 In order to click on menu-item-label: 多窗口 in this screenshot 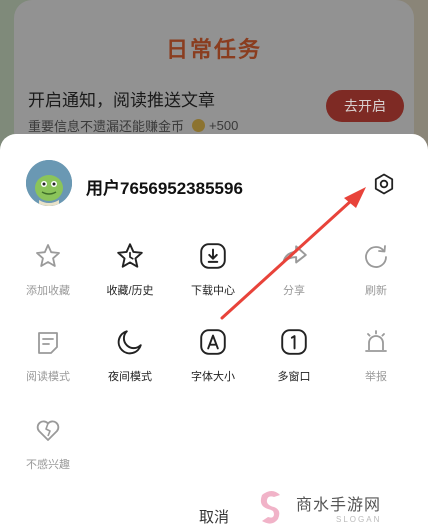, I will do `click(294, 377)`.